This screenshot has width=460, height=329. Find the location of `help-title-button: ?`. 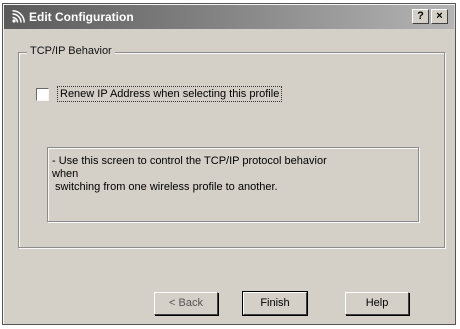

help-title-button: ? is located at coordinates (420, 16).